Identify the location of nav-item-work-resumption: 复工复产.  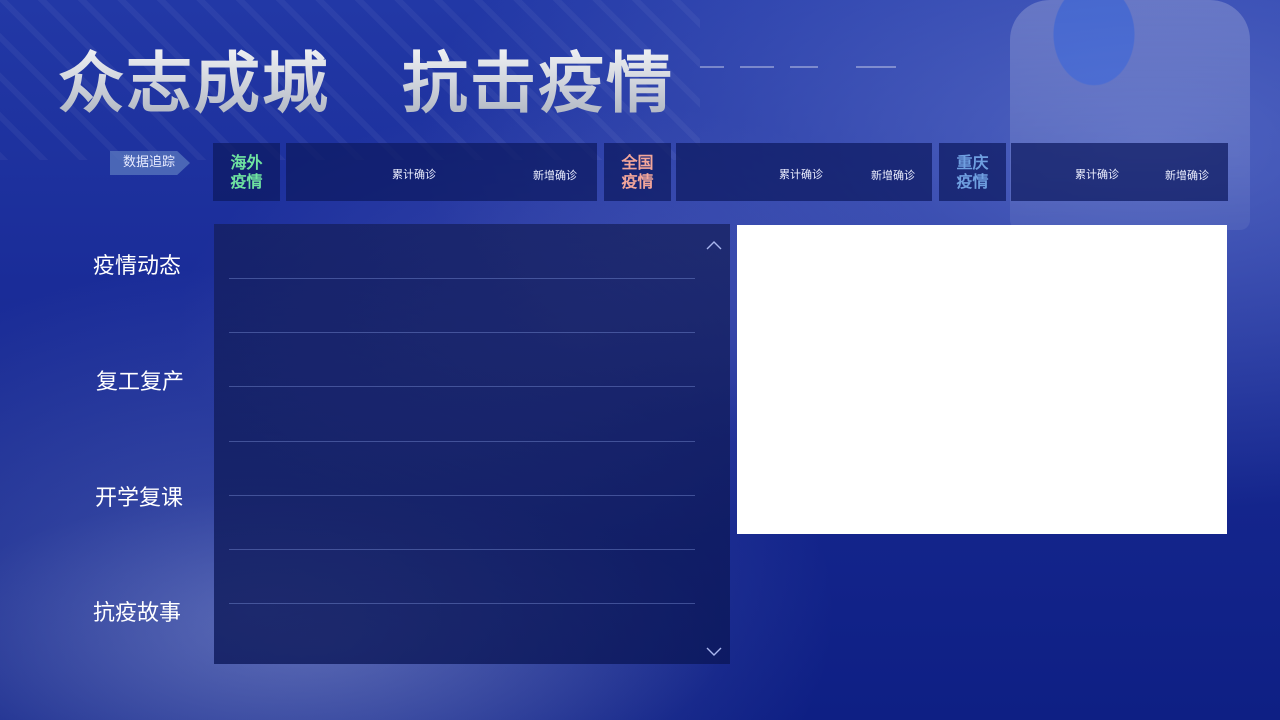
(140, 380).